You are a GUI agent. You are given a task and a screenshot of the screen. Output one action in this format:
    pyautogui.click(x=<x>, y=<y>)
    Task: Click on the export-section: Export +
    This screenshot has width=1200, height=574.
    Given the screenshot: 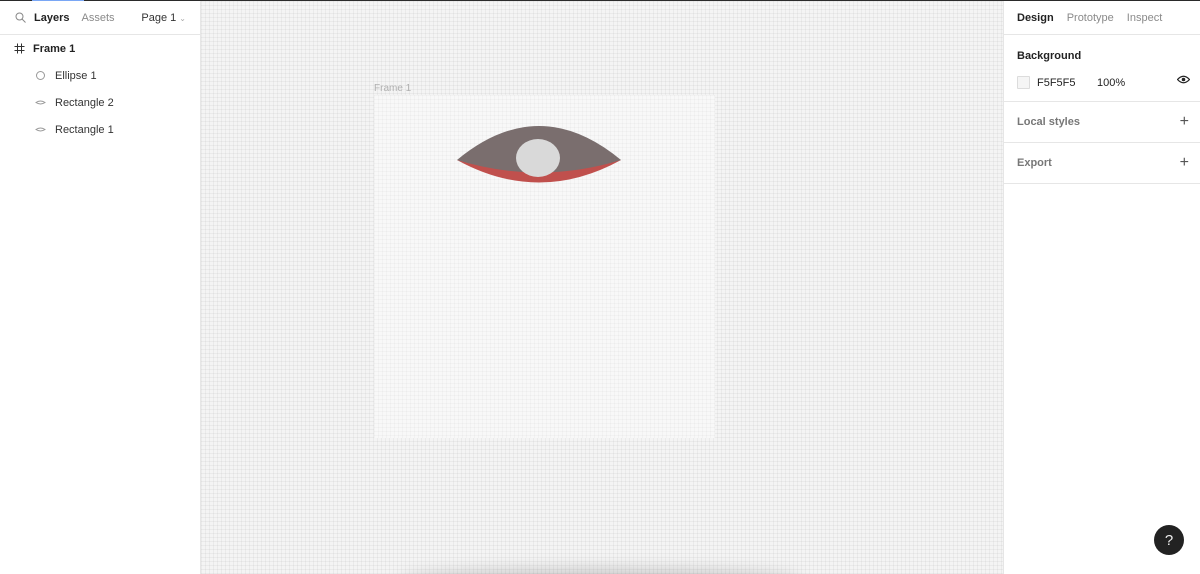 What is the action you would take?
    pyautogui.click(x=1102, y=163)
    